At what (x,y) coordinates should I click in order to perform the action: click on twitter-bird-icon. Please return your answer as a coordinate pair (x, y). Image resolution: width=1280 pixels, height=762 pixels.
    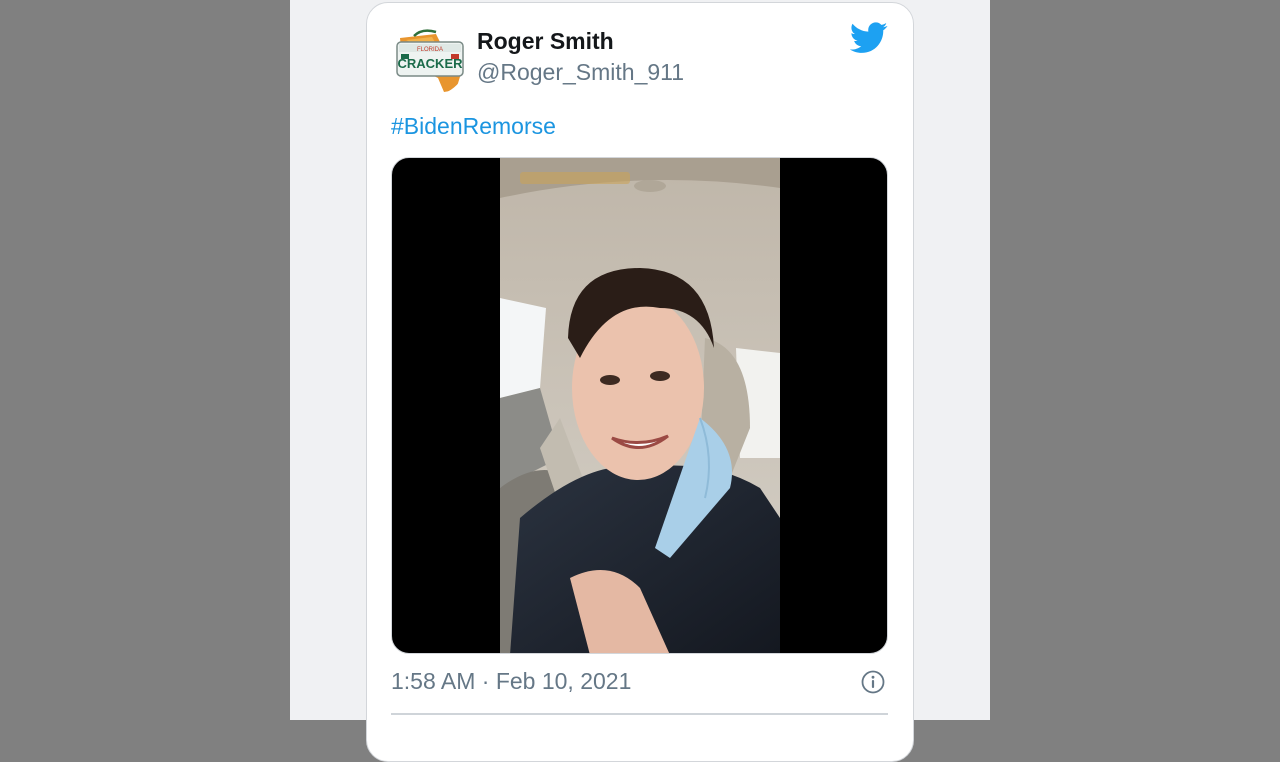
    Looking at the image, I should click on (868, 38).